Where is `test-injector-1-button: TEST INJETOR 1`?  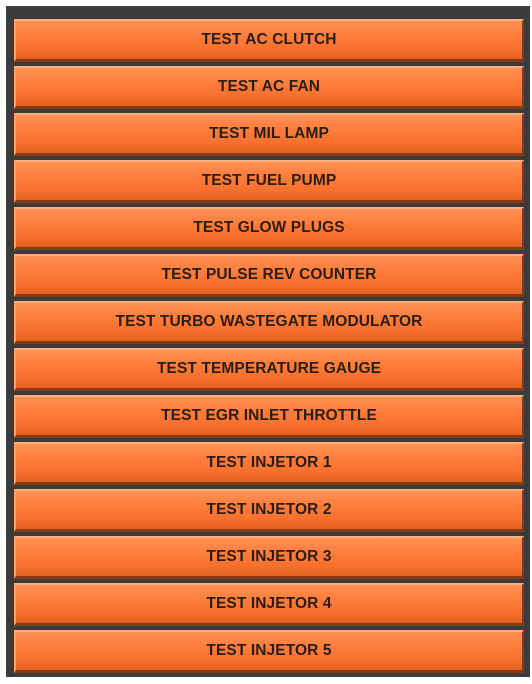
test-injector-1-button: TEST INJETOR 1 is located at coordinates (269, 463).